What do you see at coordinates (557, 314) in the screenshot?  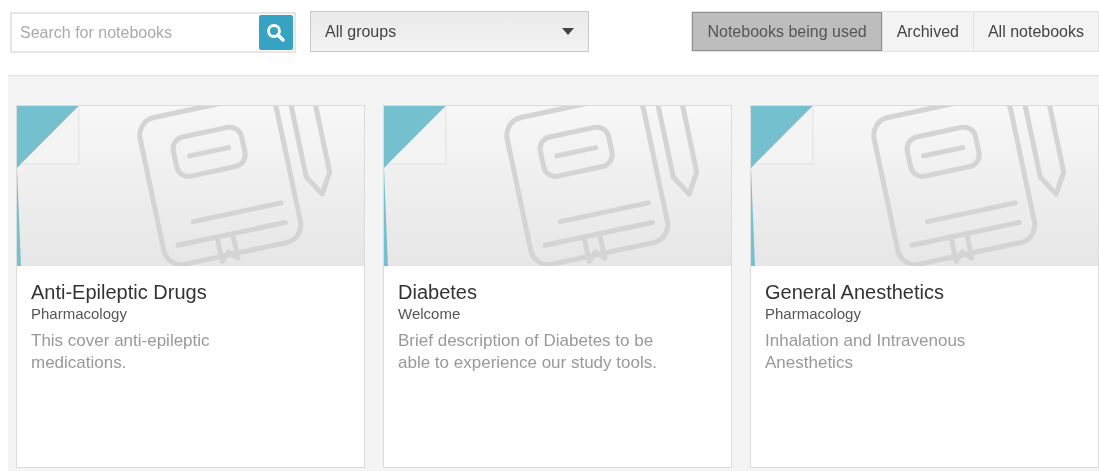 I see `notebook-group: Welcome` at bounding box center [557, 314].